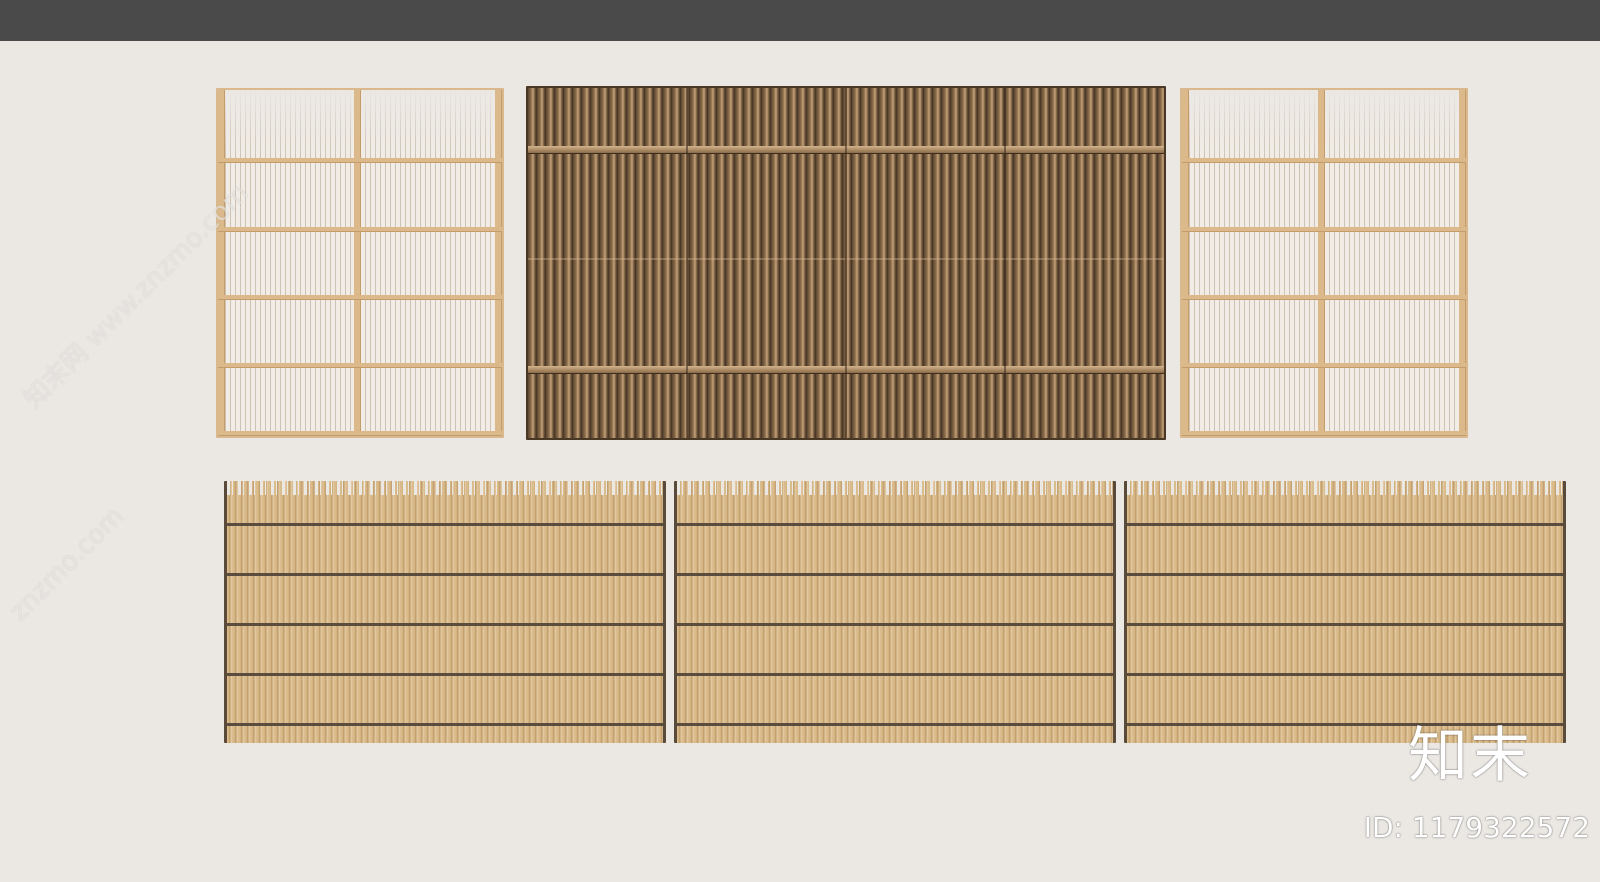 The height and width of the screenshot is (882, 1600). I want to click on light-screen-right, so click(1324, 263).